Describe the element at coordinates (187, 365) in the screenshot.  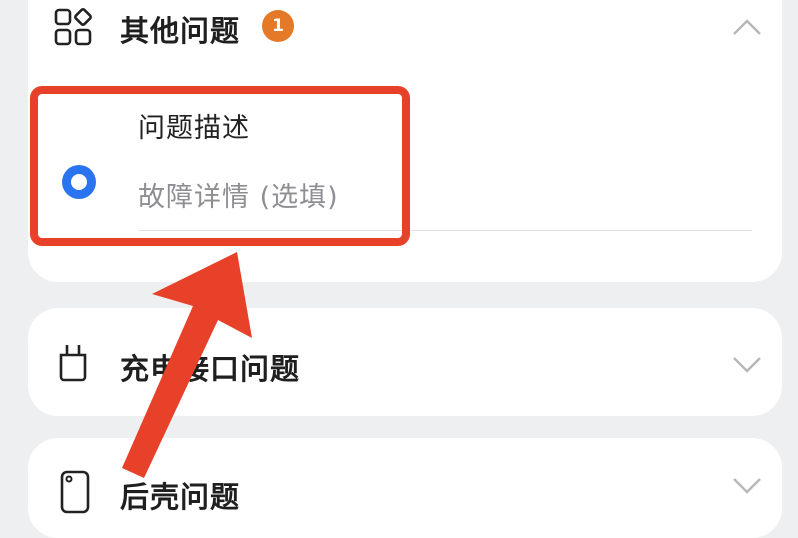
I see `annotation-arrow-icon` at that location.